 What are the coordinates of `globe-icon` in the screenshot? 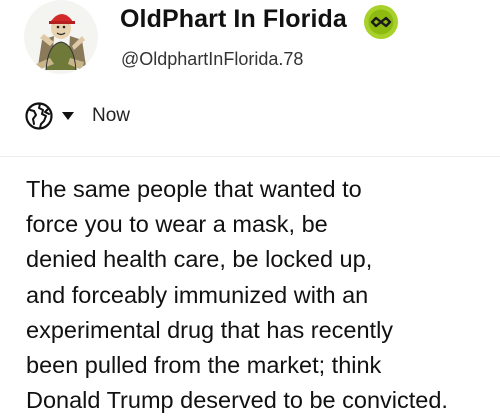 It's located at (39, 116).